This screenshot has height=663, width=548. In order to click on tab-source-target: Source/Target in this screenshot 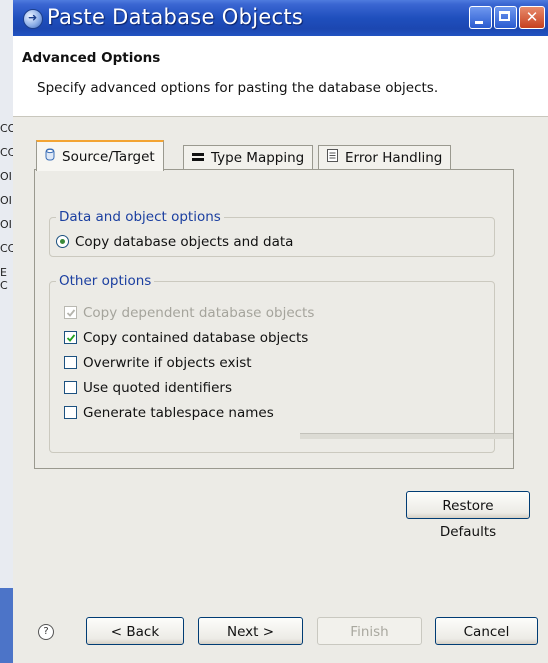, I will do `click(100, 155)`.